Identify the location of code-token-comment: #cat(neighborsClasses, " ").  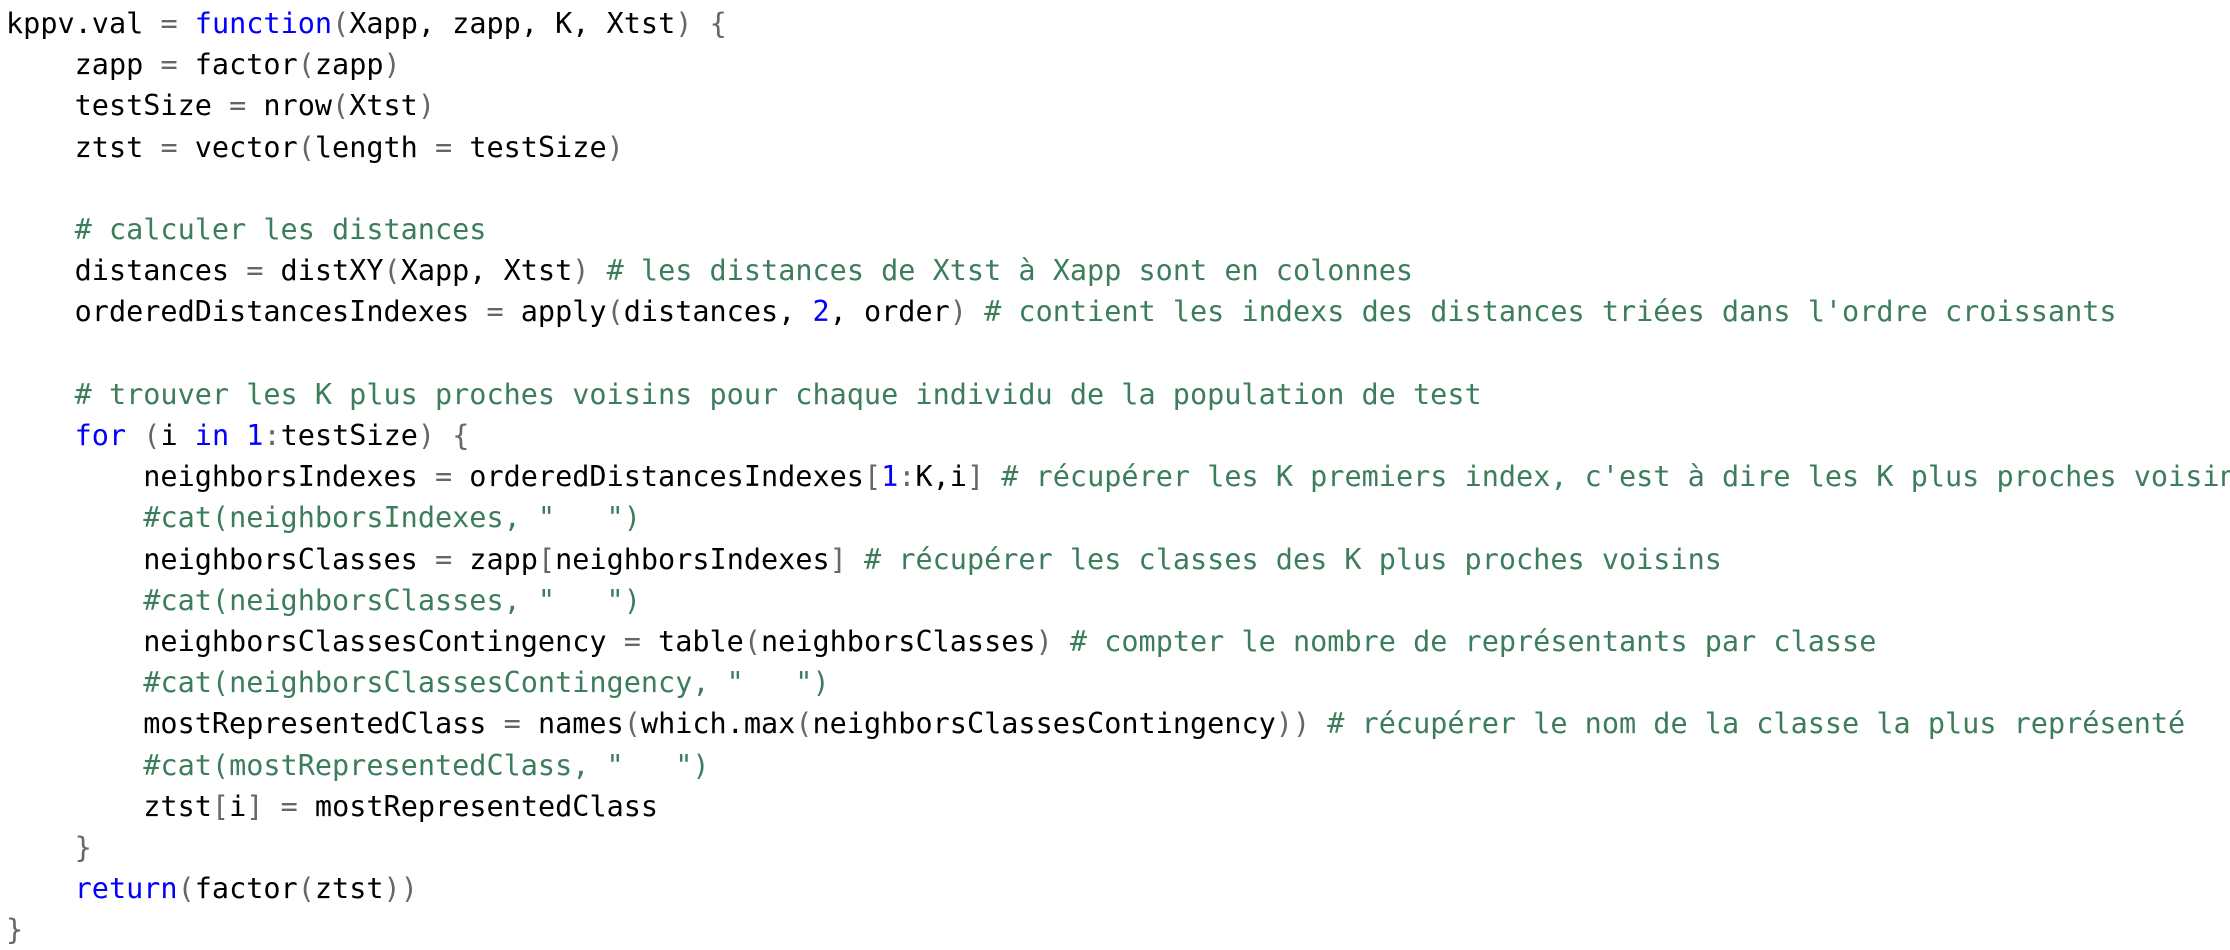
(392, 600).